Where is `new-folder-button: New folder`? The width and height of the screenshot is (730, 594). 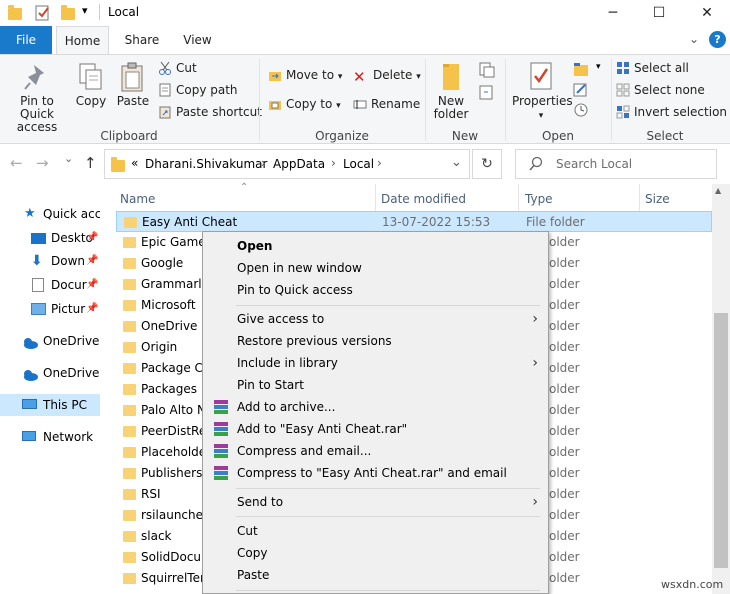 new-folder-button: New folder is located at coordinates (451, 91).